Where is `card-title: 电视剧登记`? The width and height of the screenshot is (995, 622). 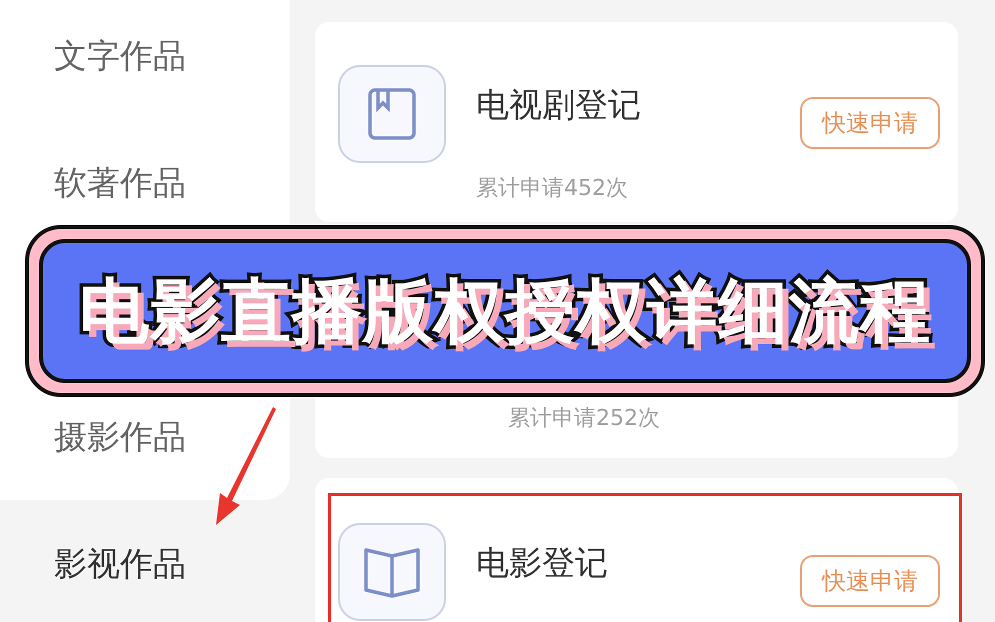 card-title: 电视剧登记 is located at coordinates (559, 105).